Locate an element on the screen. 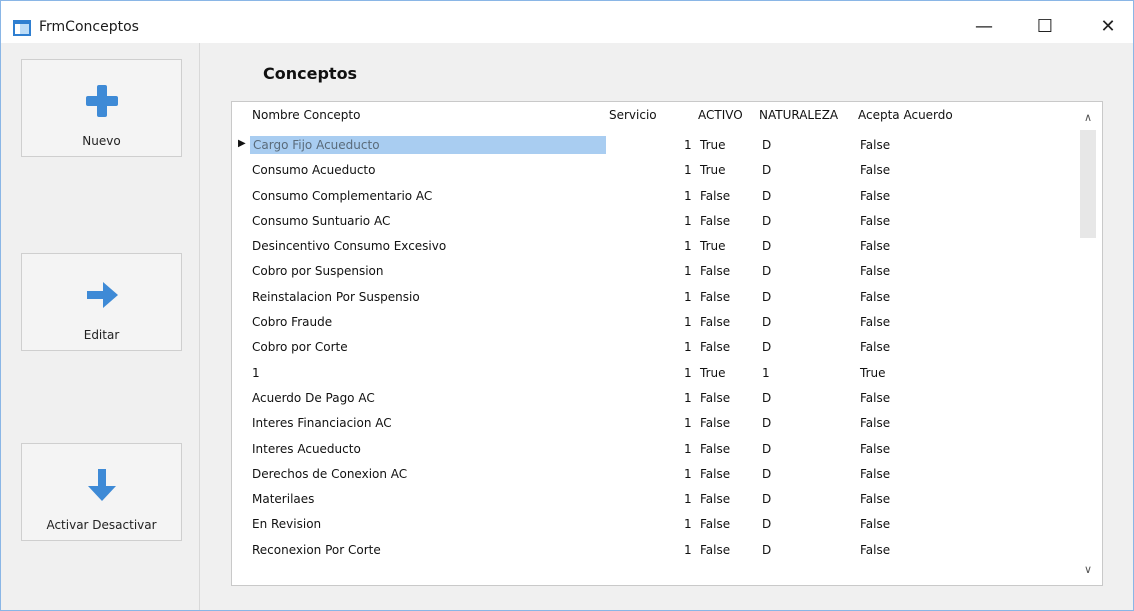 The width and height of the screenshot is (1134, 611). cell-nombre: Cargo Fijo Acueducto is located at coordinates (428, 145).